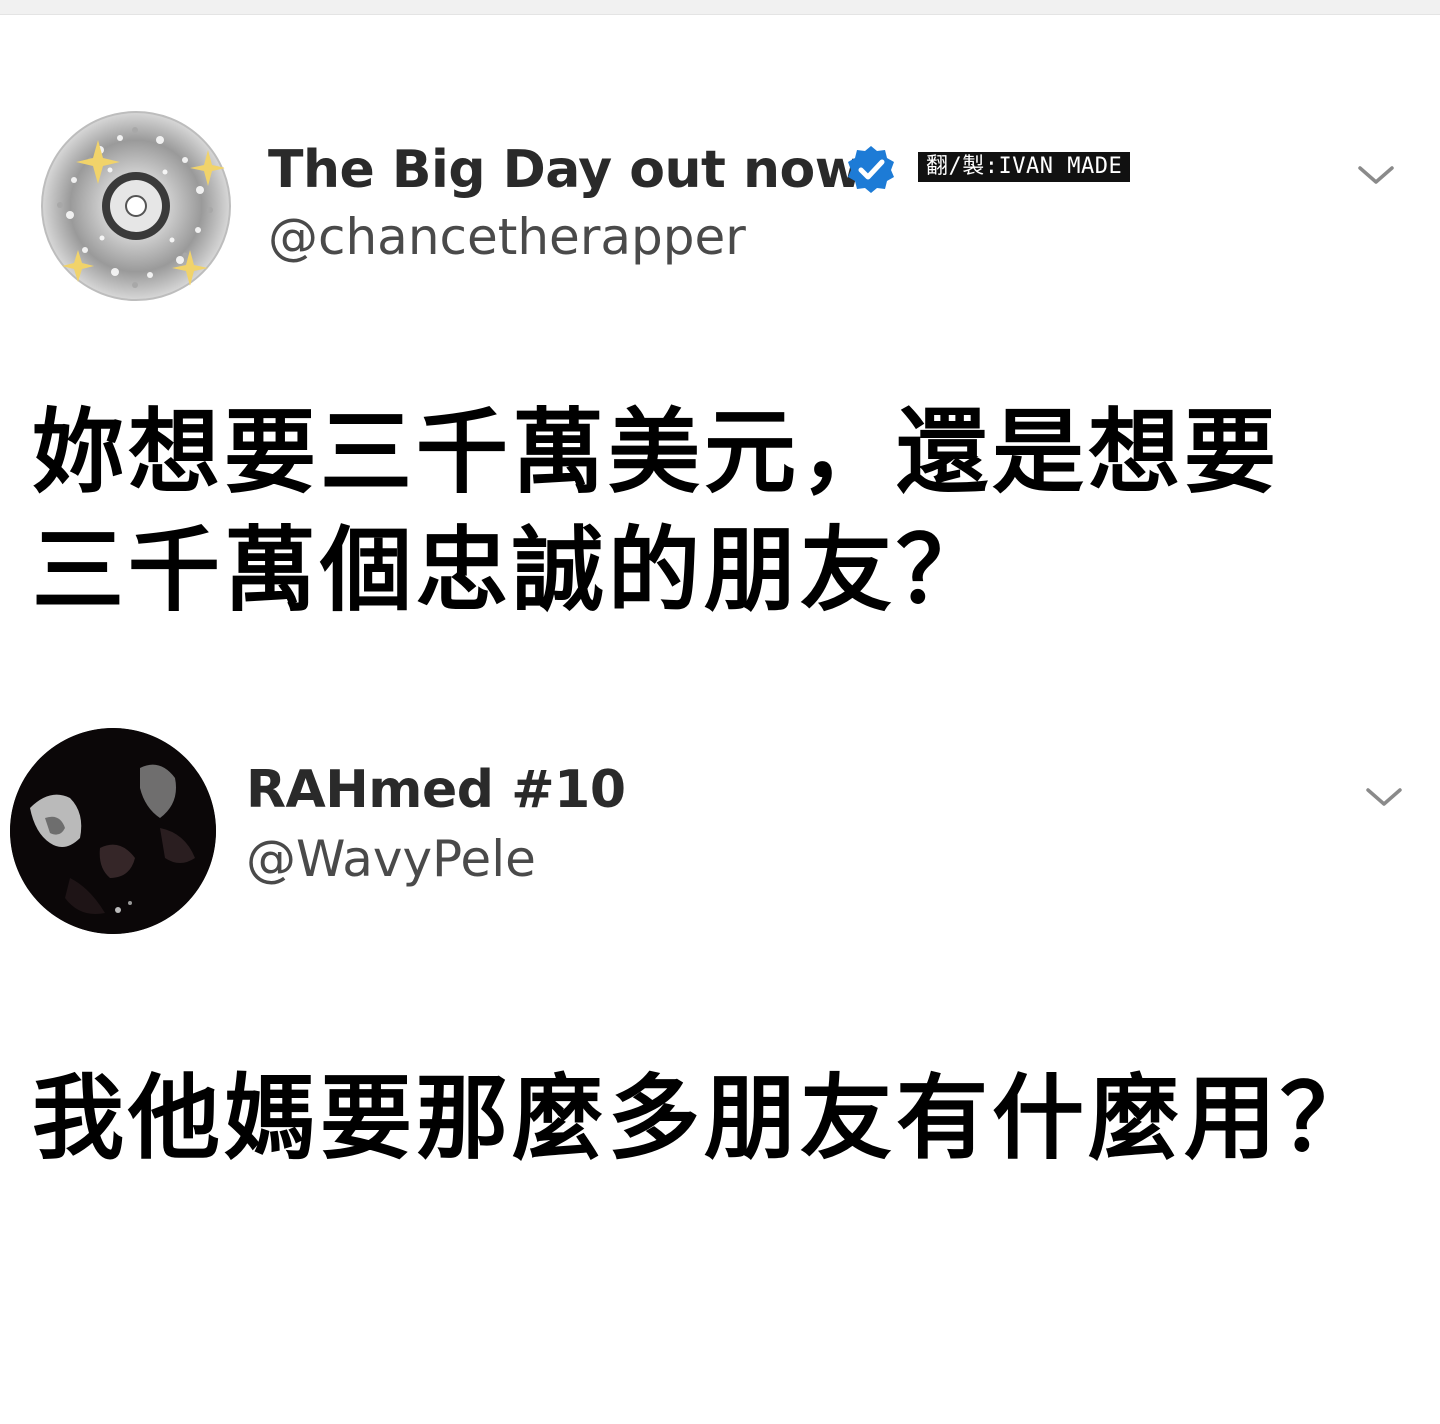 The height and width of the screenshot is (1424, 1440). I want to click on disc-sparkle-avatar, so click(136, 206).